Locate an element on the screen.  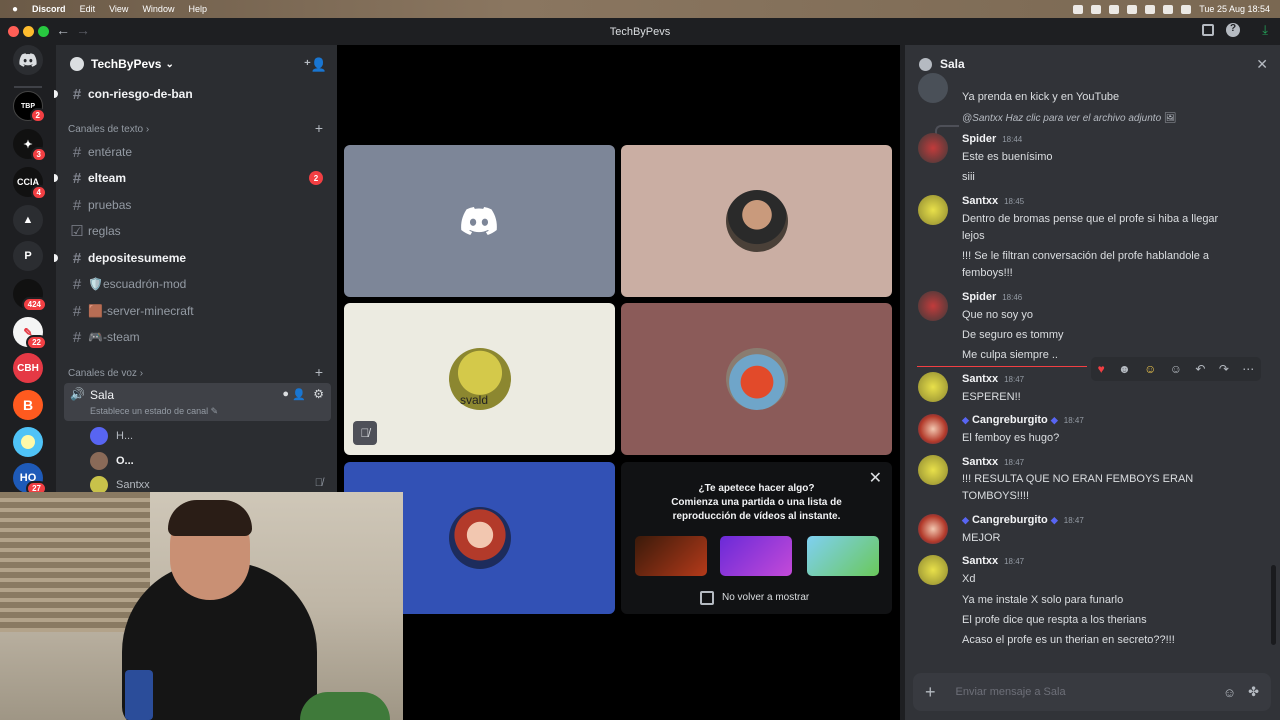
menu-edit: Edit is located at coordinates (88, 9).